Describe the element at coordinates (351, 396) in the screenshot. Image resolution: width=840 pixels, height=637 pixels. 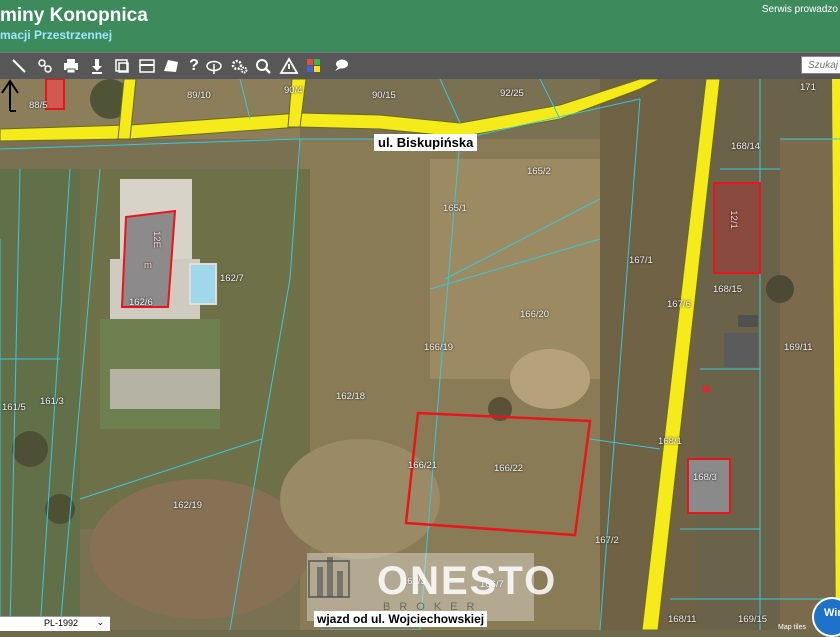
I see `parcel-label: 162/18` at that location.